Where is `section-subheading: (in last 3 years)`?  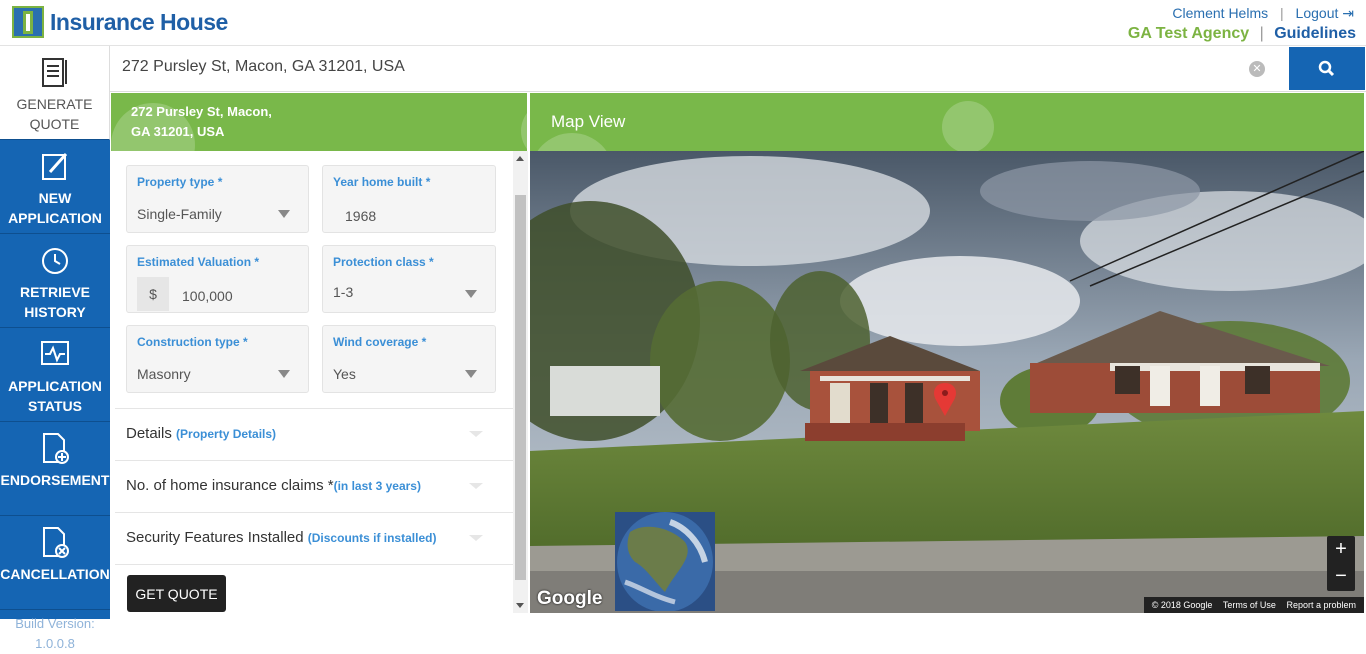 section-subheading: (in last 3 years) is located at coordinates (377, 486).